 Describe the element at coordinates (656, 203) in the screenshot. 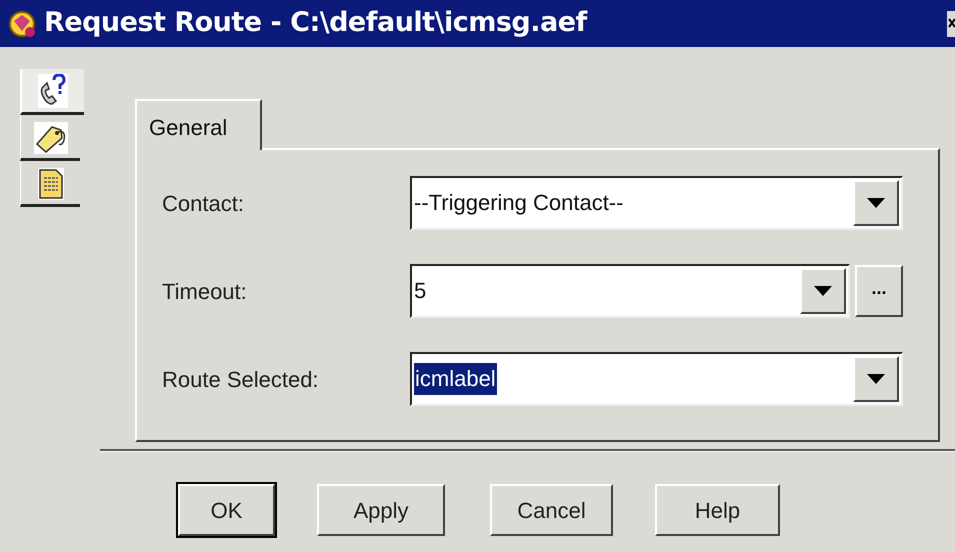

I see `combo-box: --Triggering Contact--` at that location.